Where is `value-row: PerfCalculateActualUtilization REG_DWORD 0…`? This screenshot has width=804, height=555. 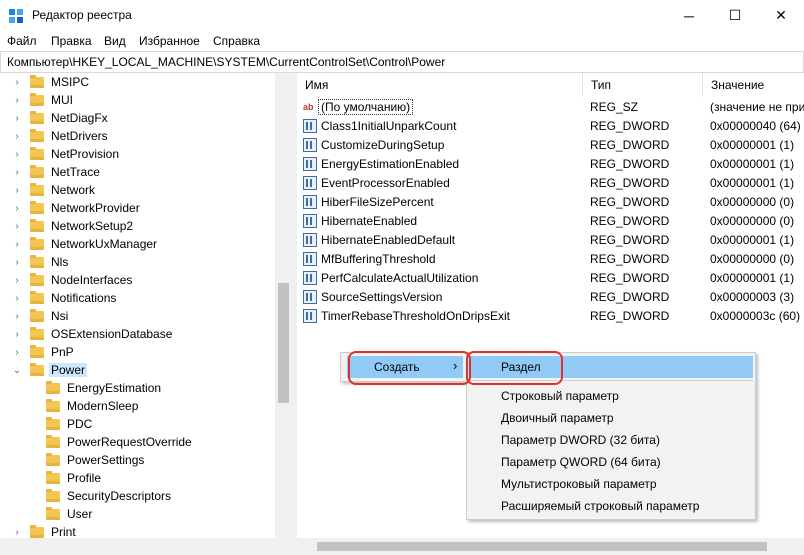
value-row: PerfCalculateActualUtilization REG_DWORD 0… is located at coordinates (550, 278).